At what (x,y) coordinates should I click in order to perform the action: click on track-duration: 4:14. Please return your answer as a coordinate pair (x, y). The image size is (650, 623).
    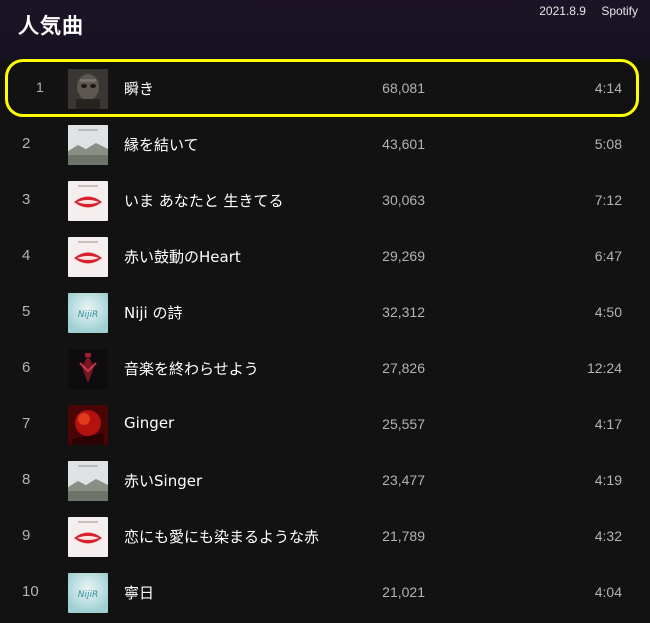
    Looking at the image, I should click on (608, 88).